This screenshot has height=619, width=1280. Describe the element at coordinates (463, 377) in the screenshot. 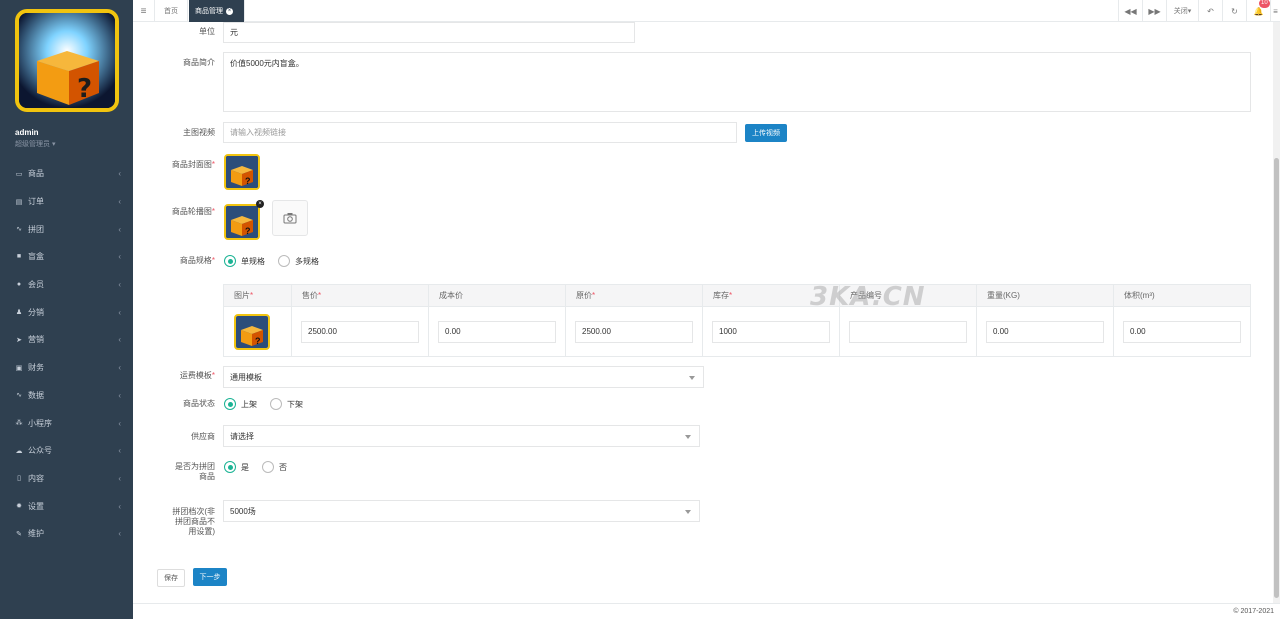

I see `shipping-template-select: 通用模板` at that location.